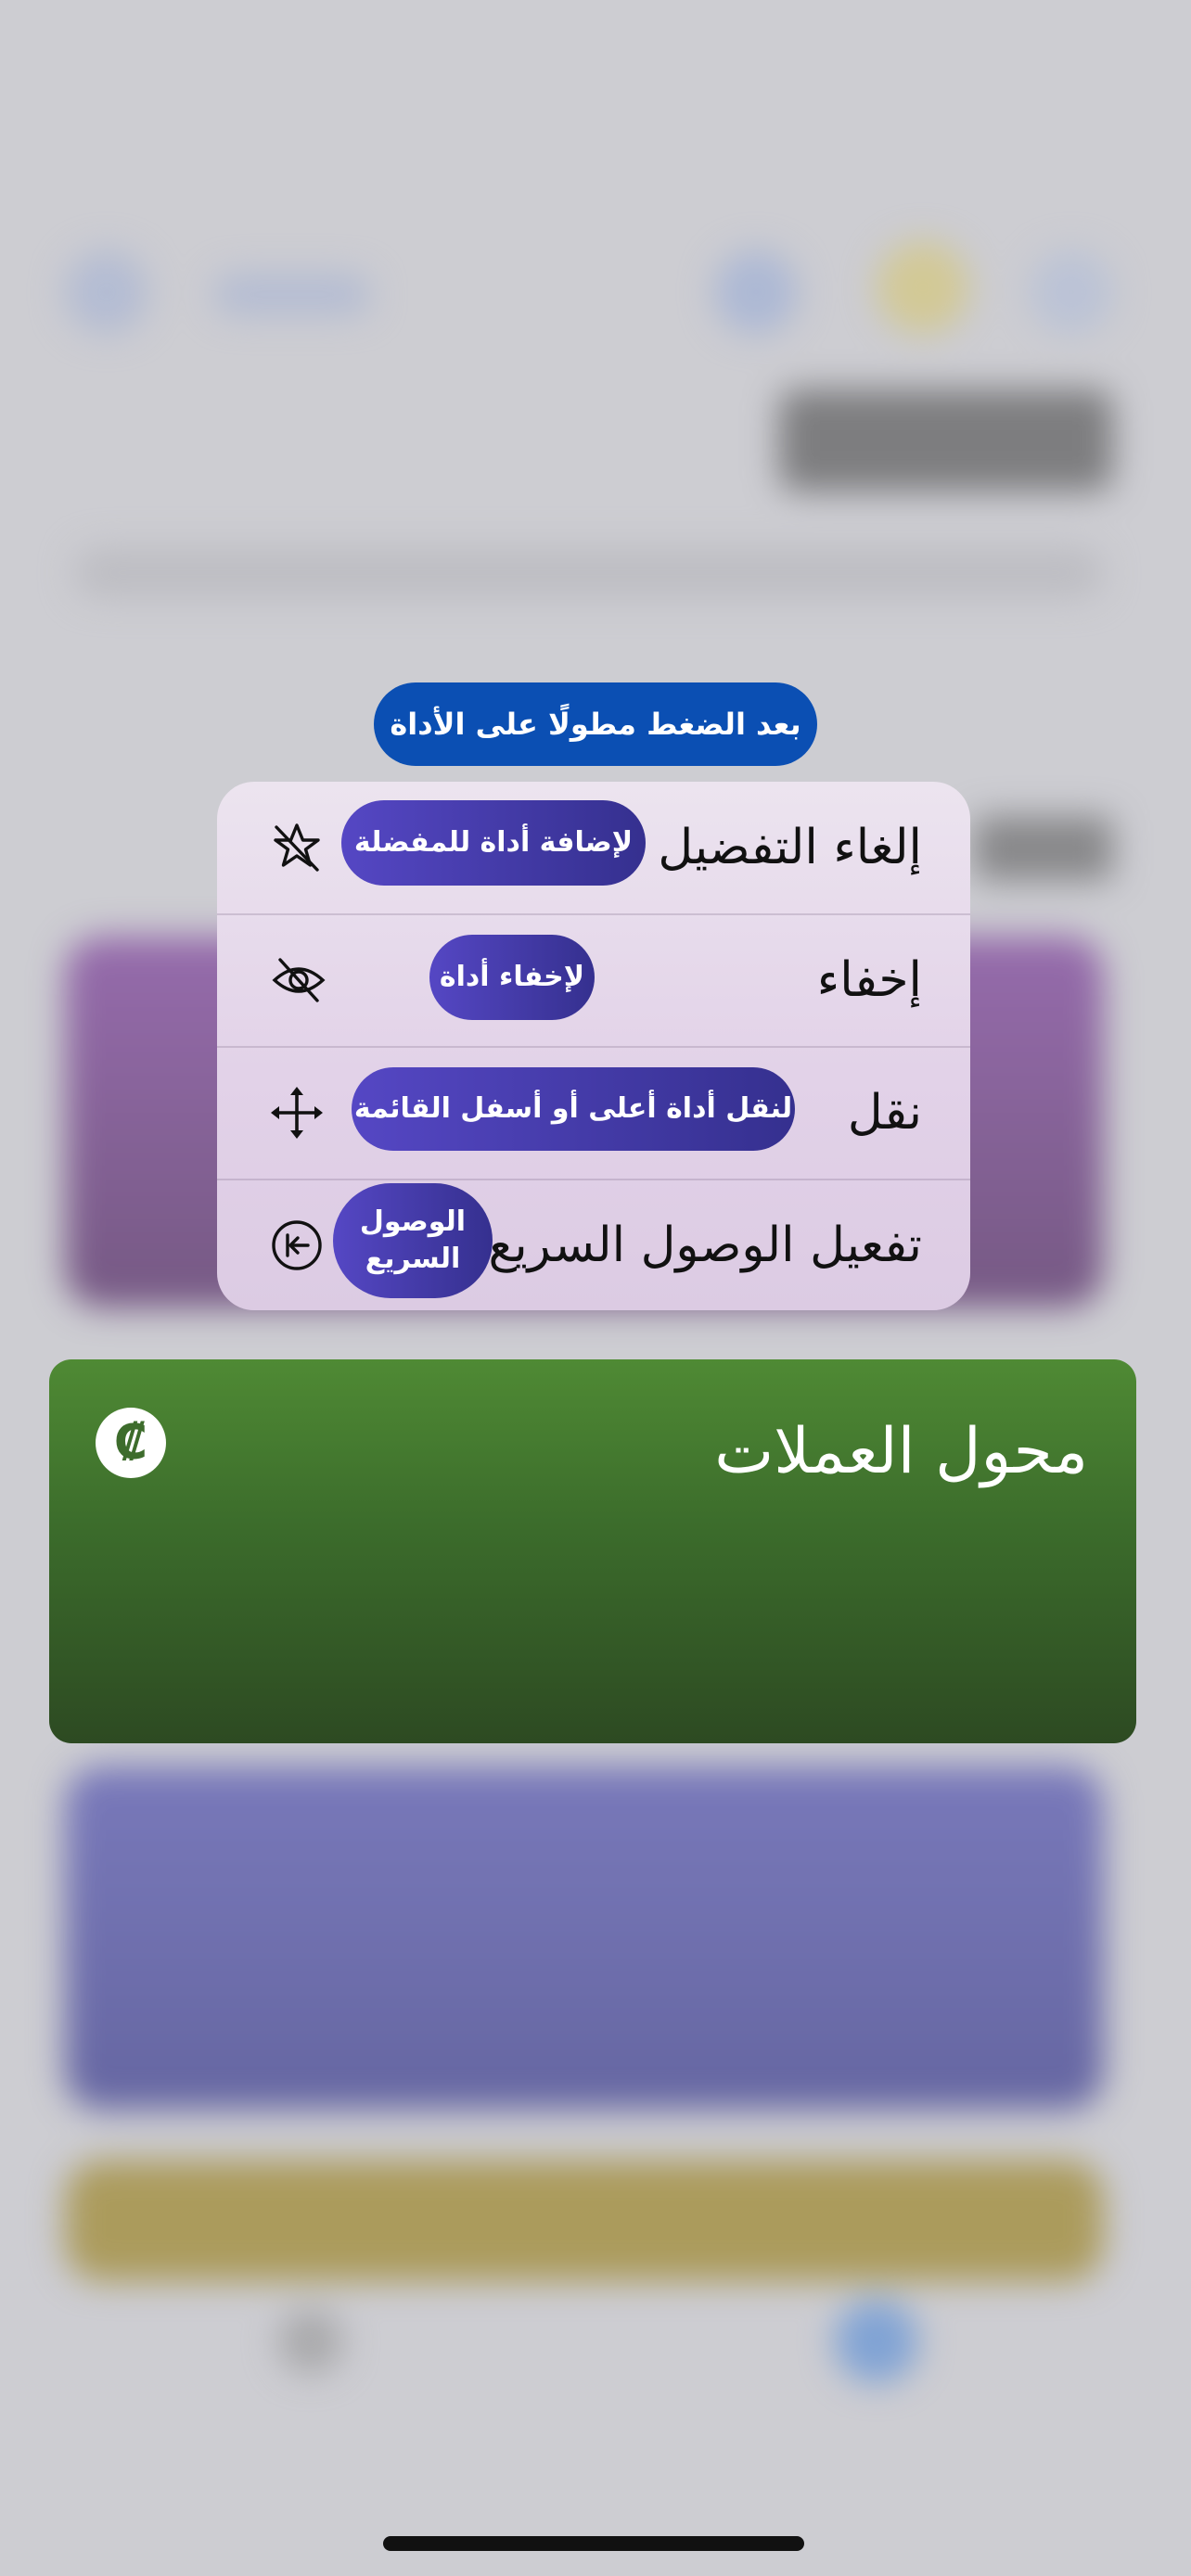  I want to click on quick-access-icon, so click(297, 1245).